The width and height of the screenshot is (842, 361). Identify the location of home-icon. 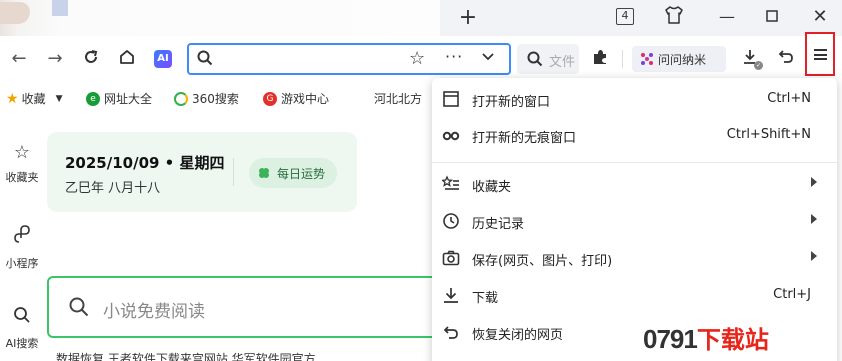
(127, 59).